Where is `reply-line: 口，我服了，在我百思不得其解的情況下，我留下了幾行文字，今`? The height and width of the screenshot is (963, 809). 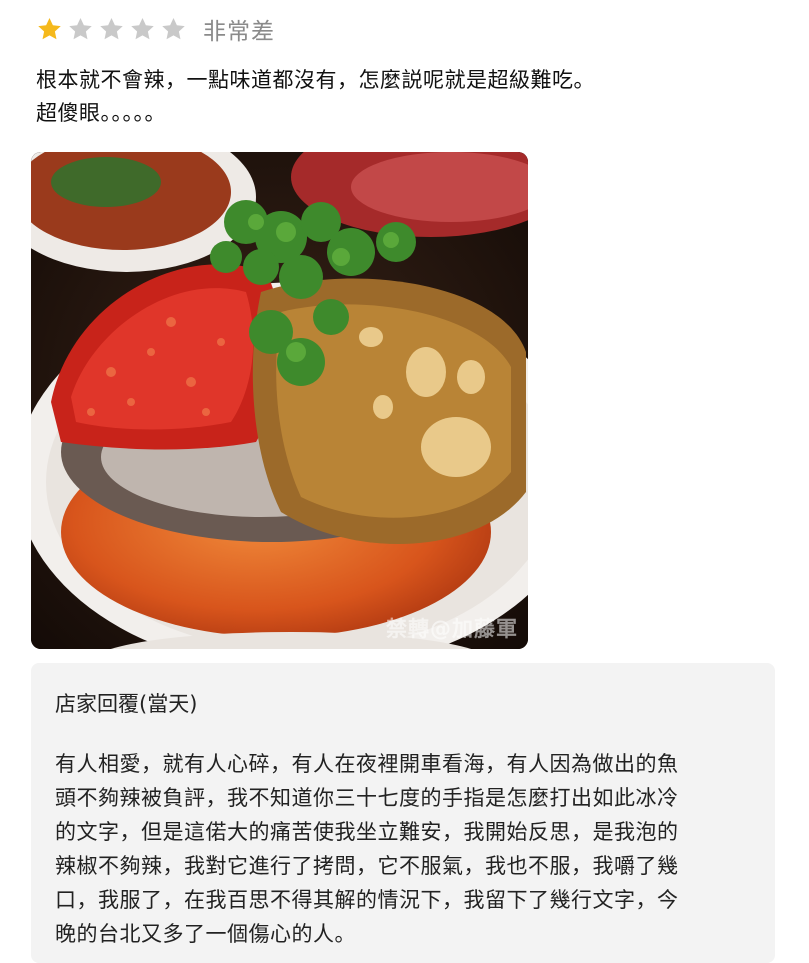 reply-line: 口，我服了，在我百思不得其解的情況下，我留下了幾行文字，今 is located at coordinates (367, 900).